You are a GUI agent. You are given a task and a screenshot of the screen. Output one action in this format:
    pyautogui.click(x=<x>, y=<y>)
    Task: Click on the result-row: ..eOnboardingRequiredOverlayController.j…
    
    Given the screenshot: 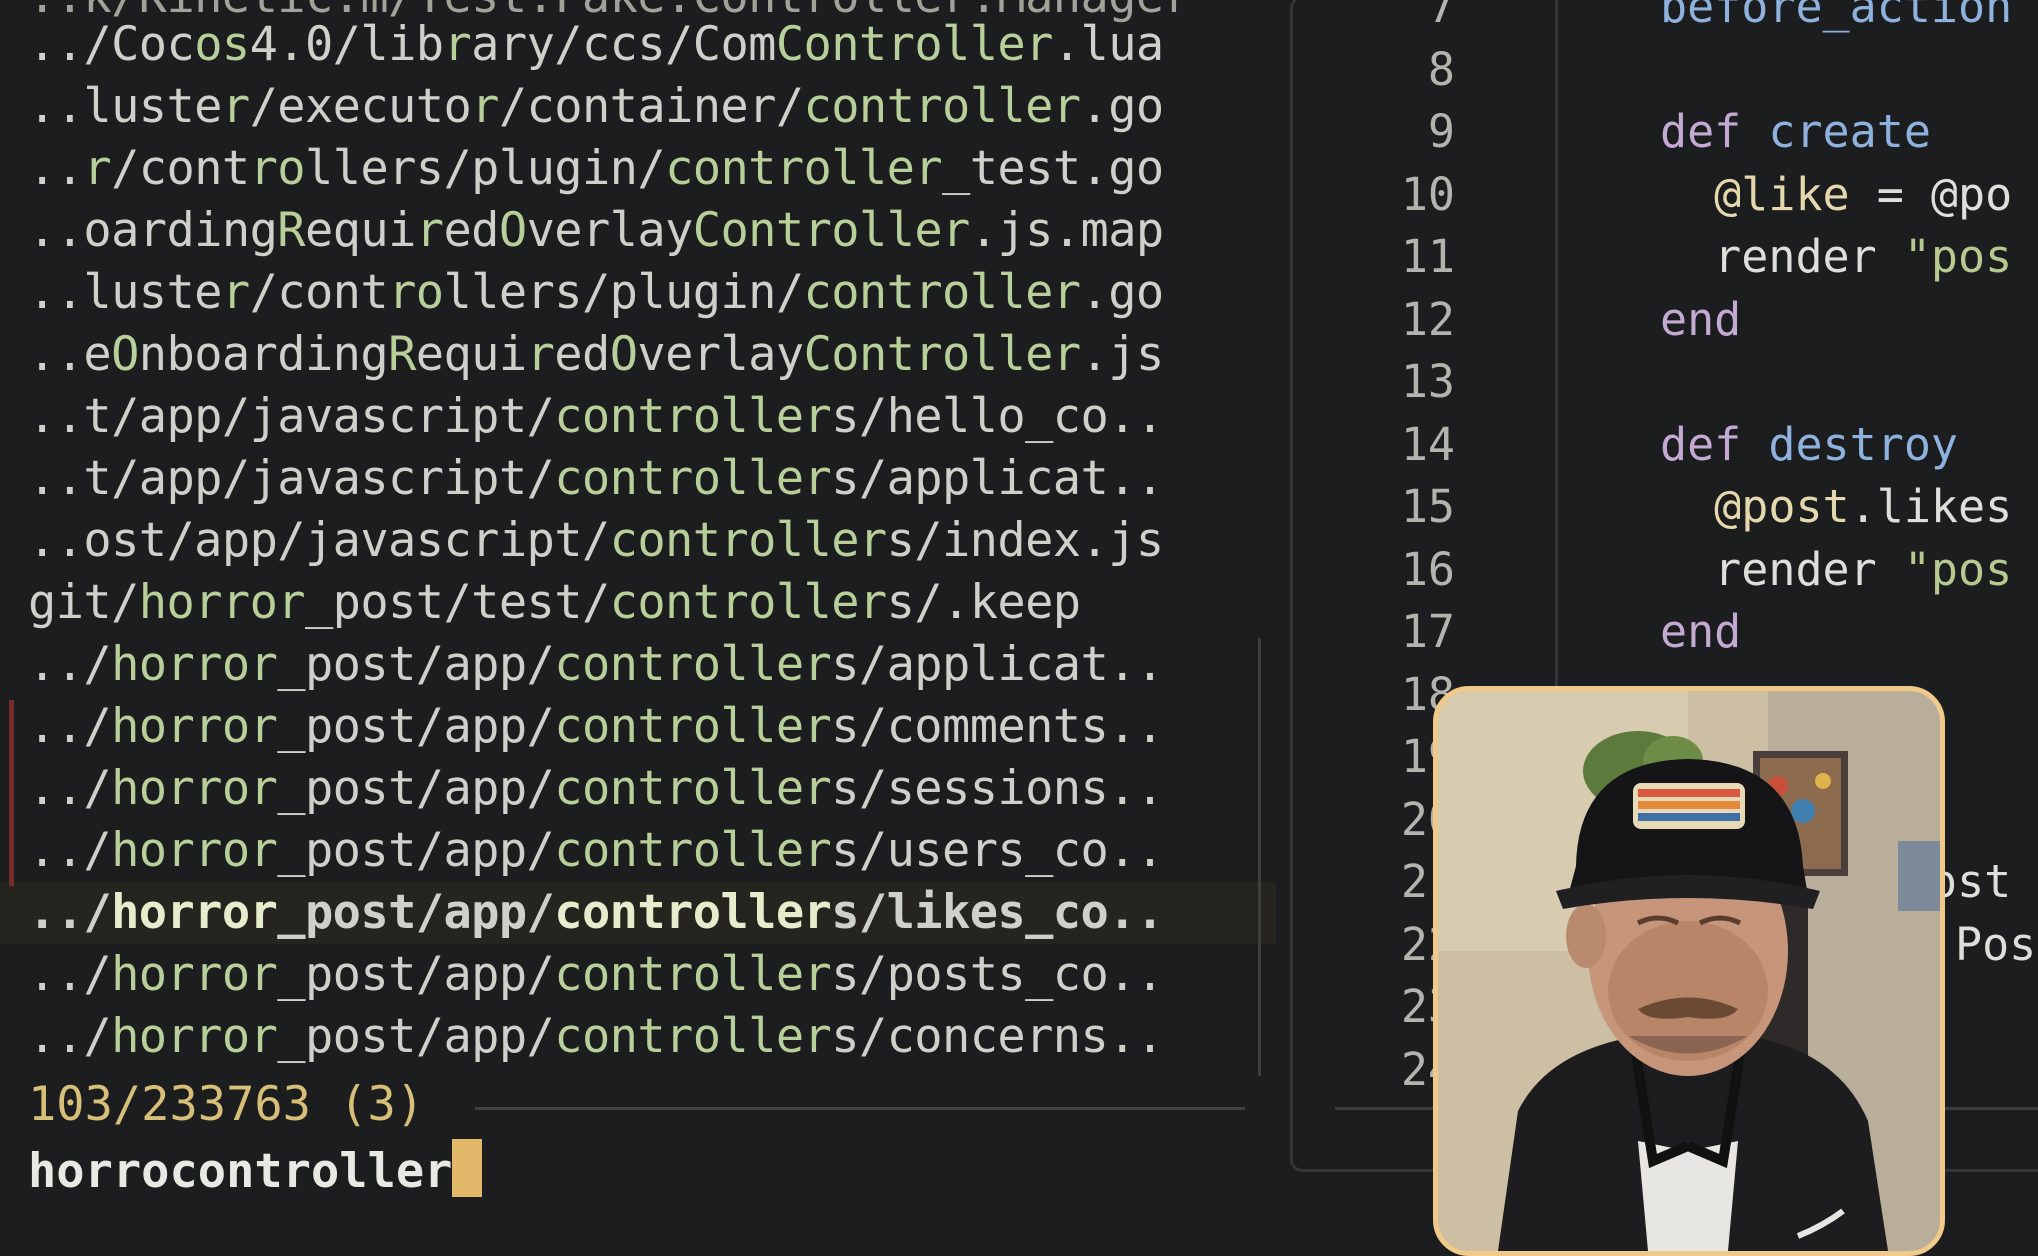 What is the action you would take?
    pyautogui.click(x=638, y=355)
    